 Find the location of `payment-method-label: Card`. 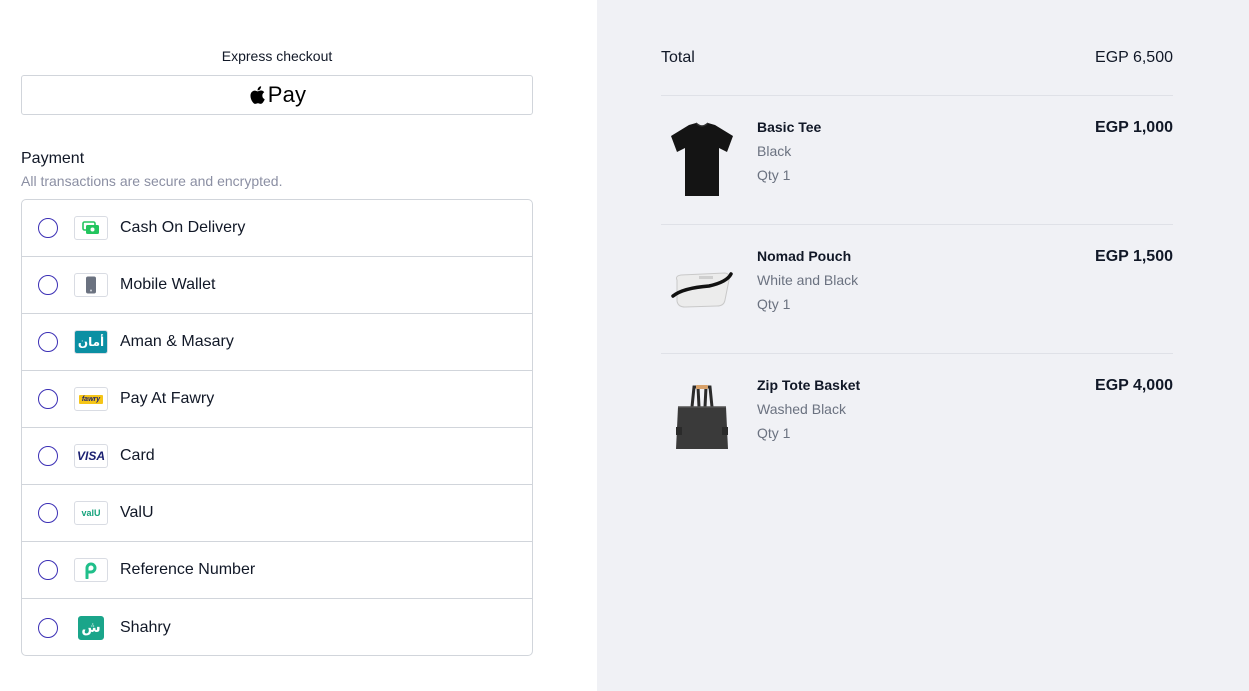

payment-method-label: Card is located at coordinates (137, 455).